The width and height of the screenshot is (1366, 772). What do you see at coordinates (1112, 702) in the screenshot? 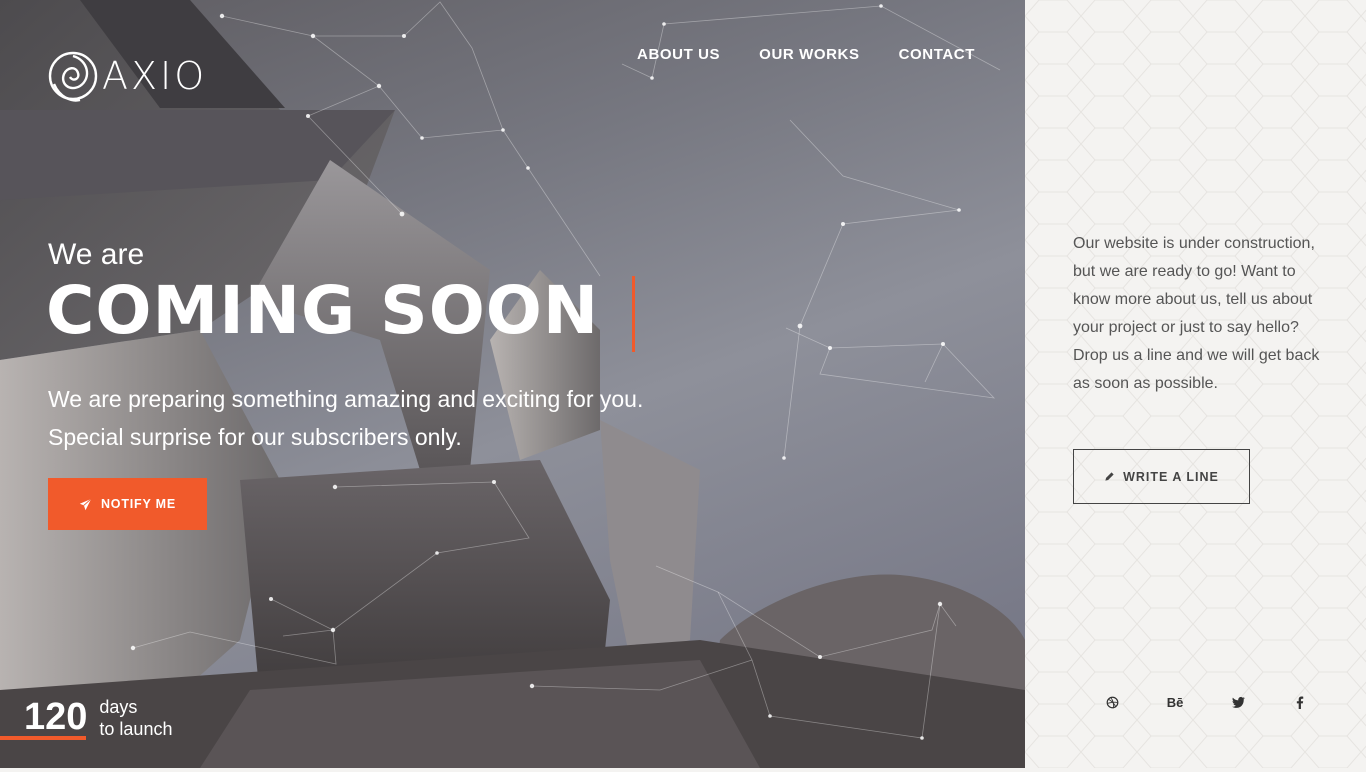
I see `dribbble-icon` at bounding box center [1112, 702].